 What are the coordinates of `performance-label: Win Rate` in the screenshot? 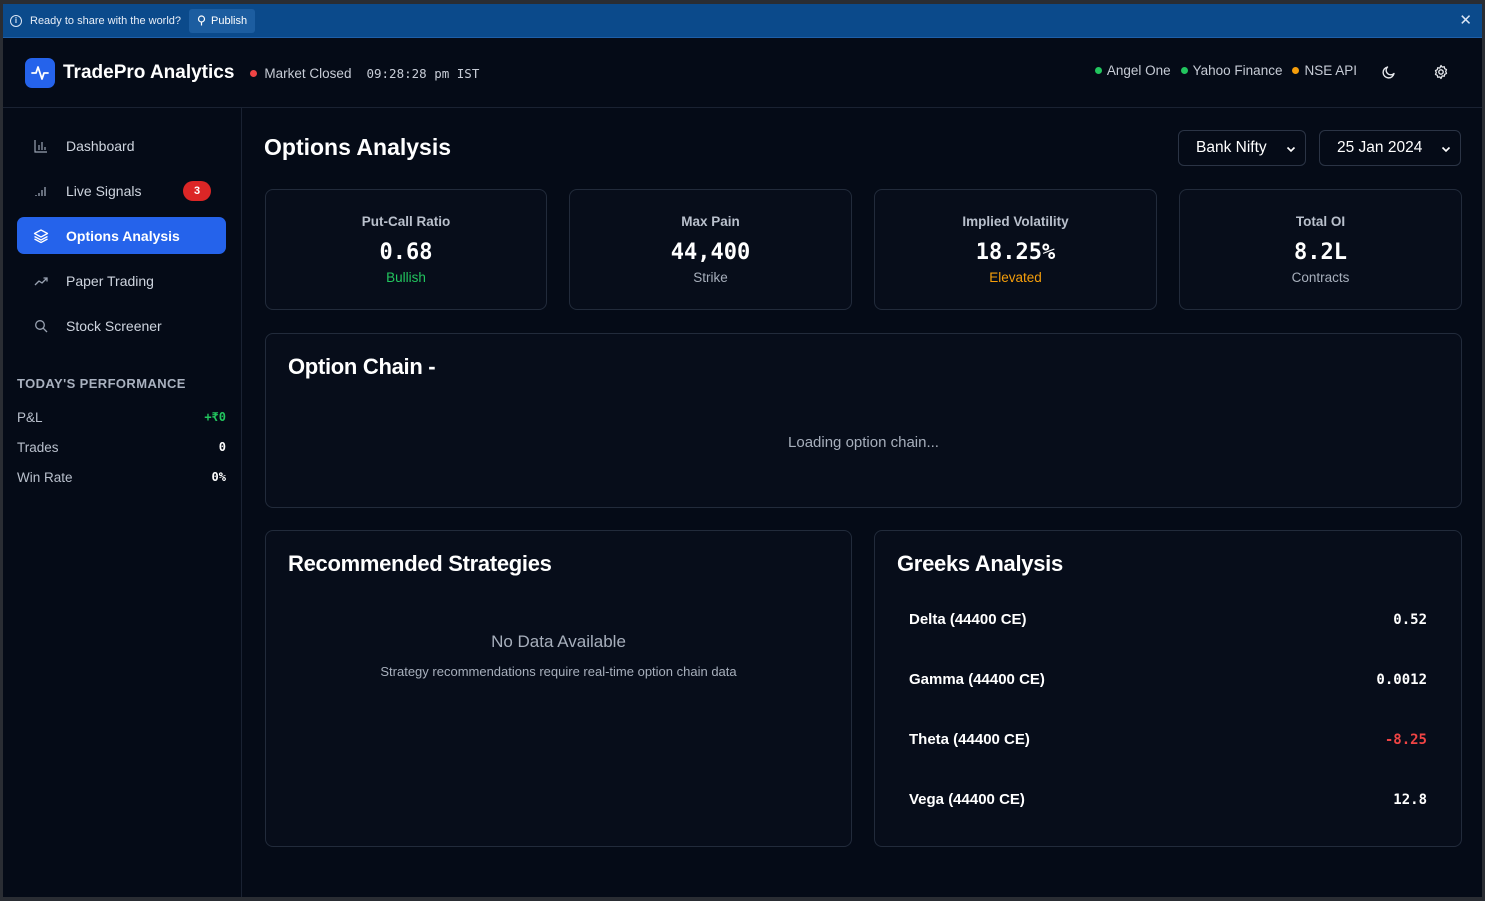 It's located at (45, 477).